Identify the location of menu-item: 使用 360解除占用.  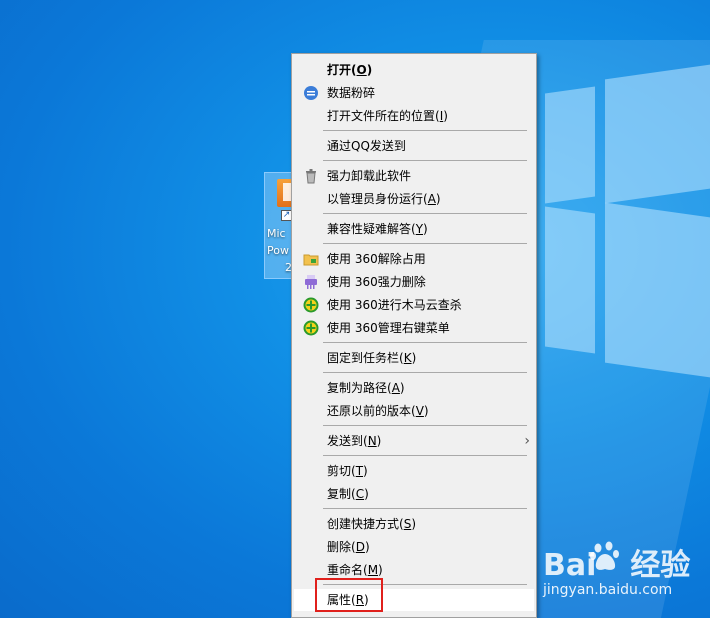
(414, 259).